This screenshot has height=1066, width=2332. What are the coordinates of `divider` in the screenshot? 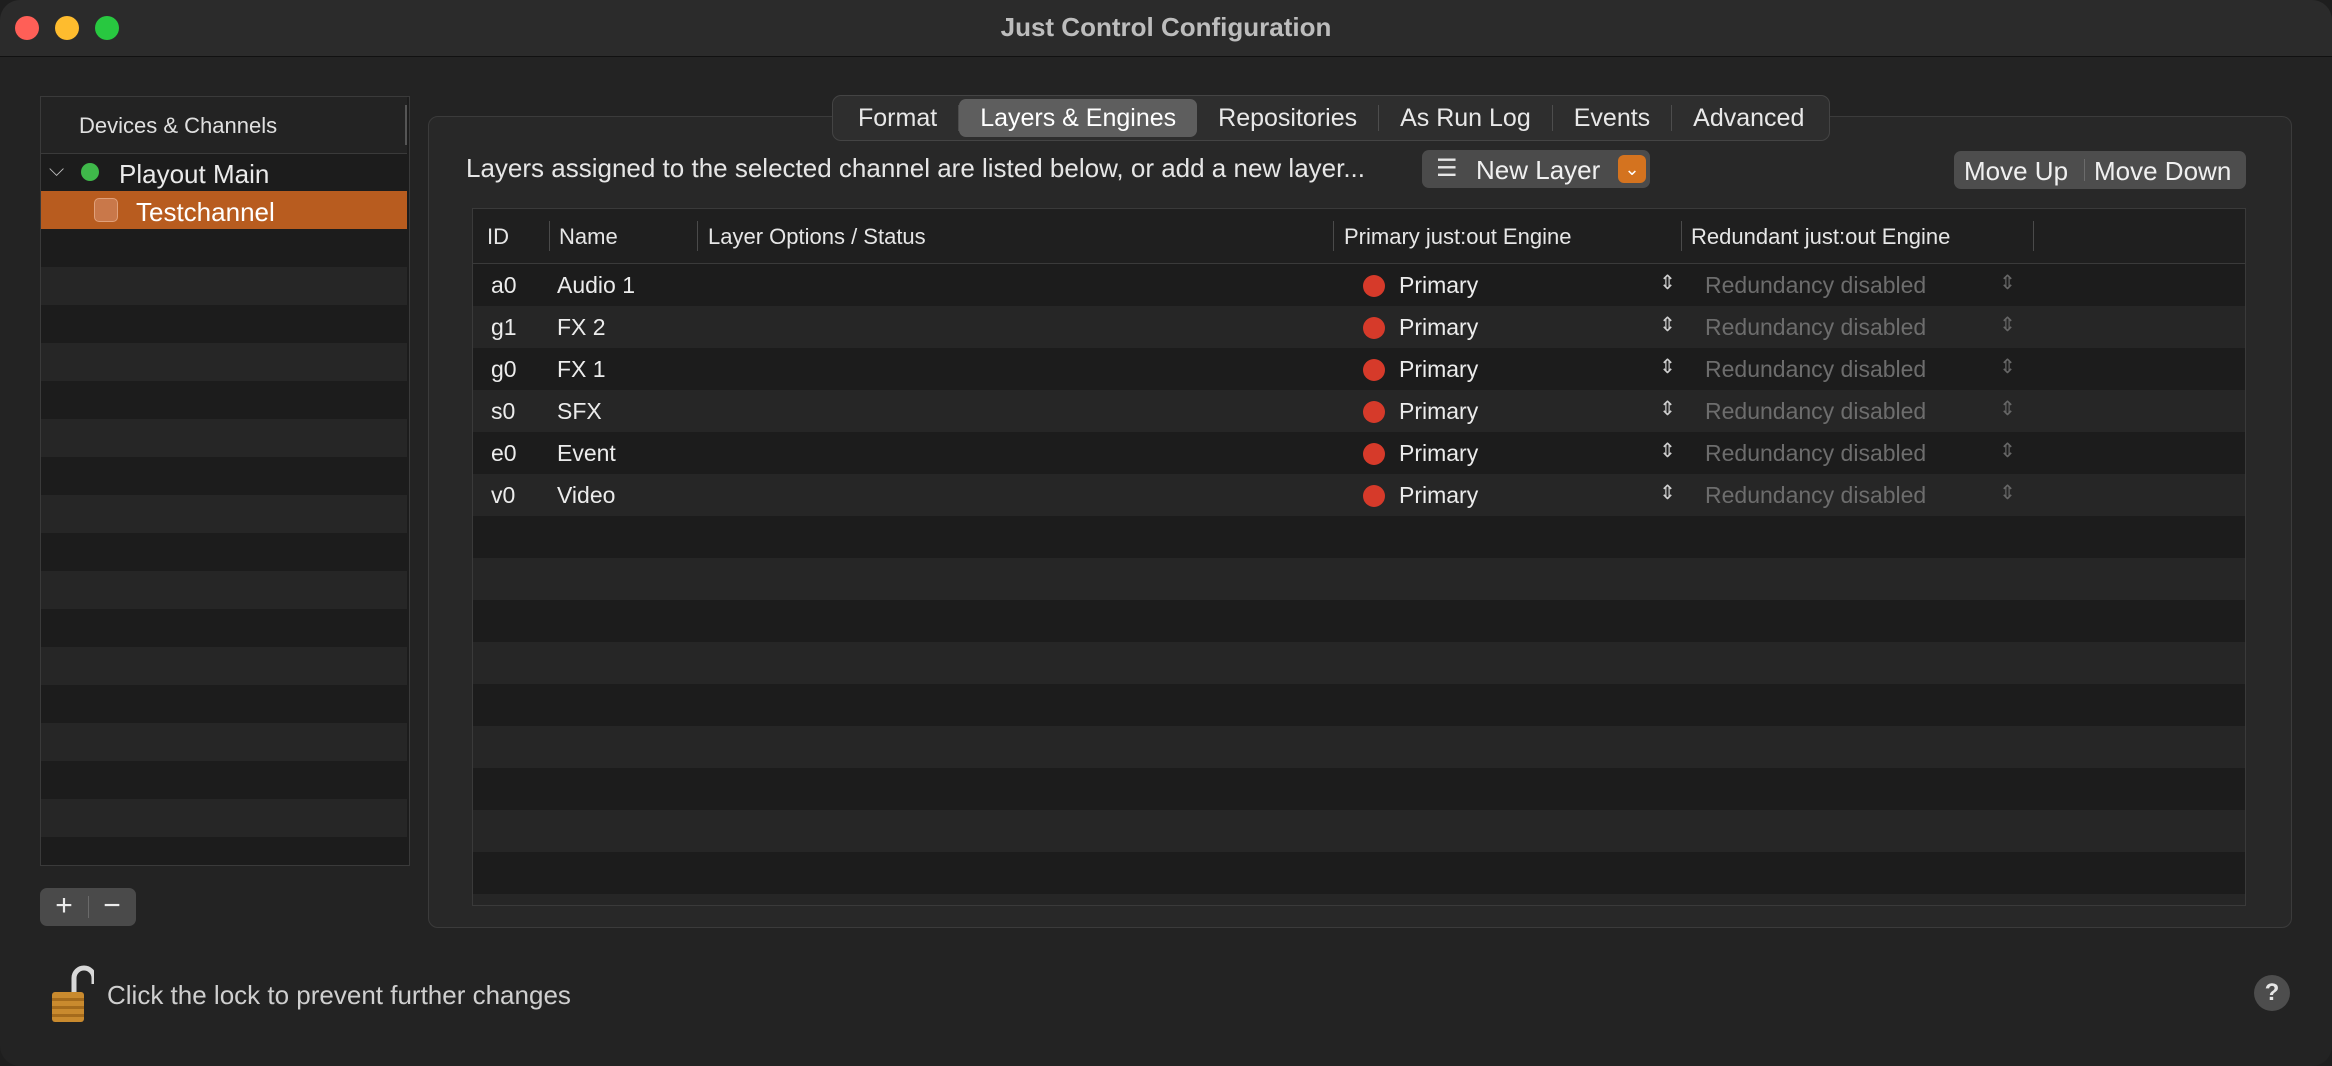 It's located at (2084, 170).